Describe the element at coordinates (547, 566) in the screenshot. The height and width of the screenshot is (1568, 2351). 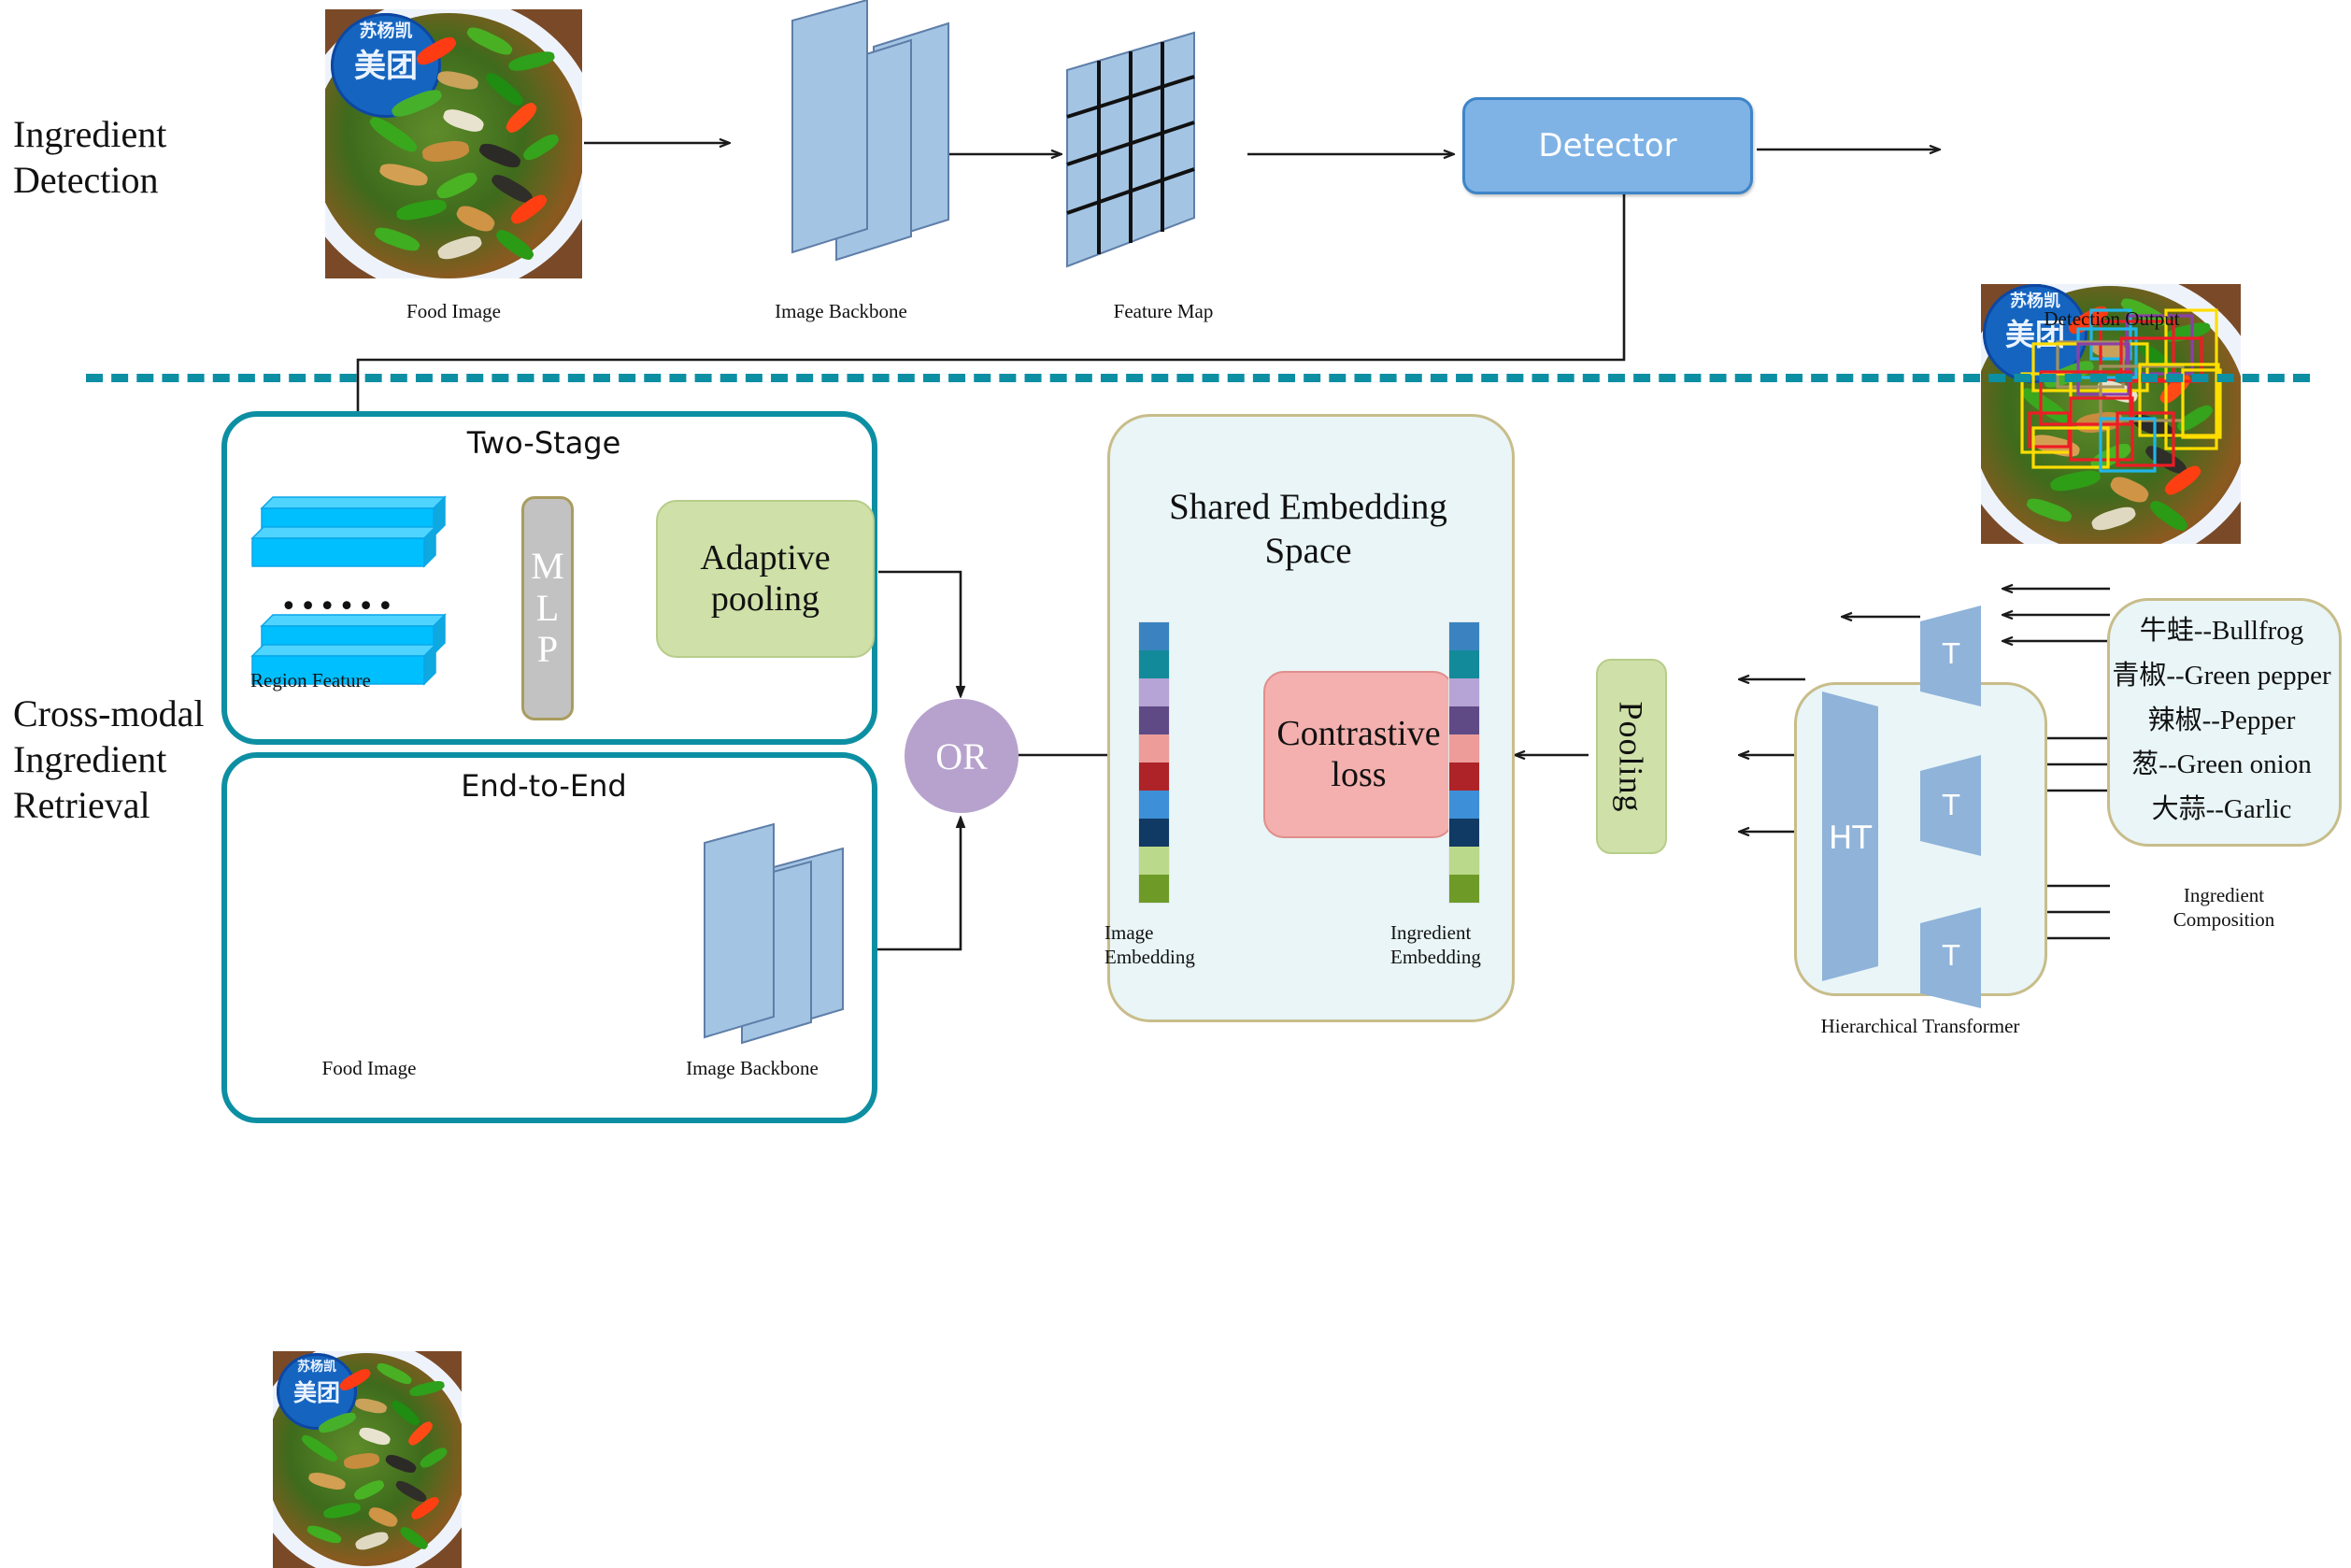
I see `mlp-letter-m: M` at that location.